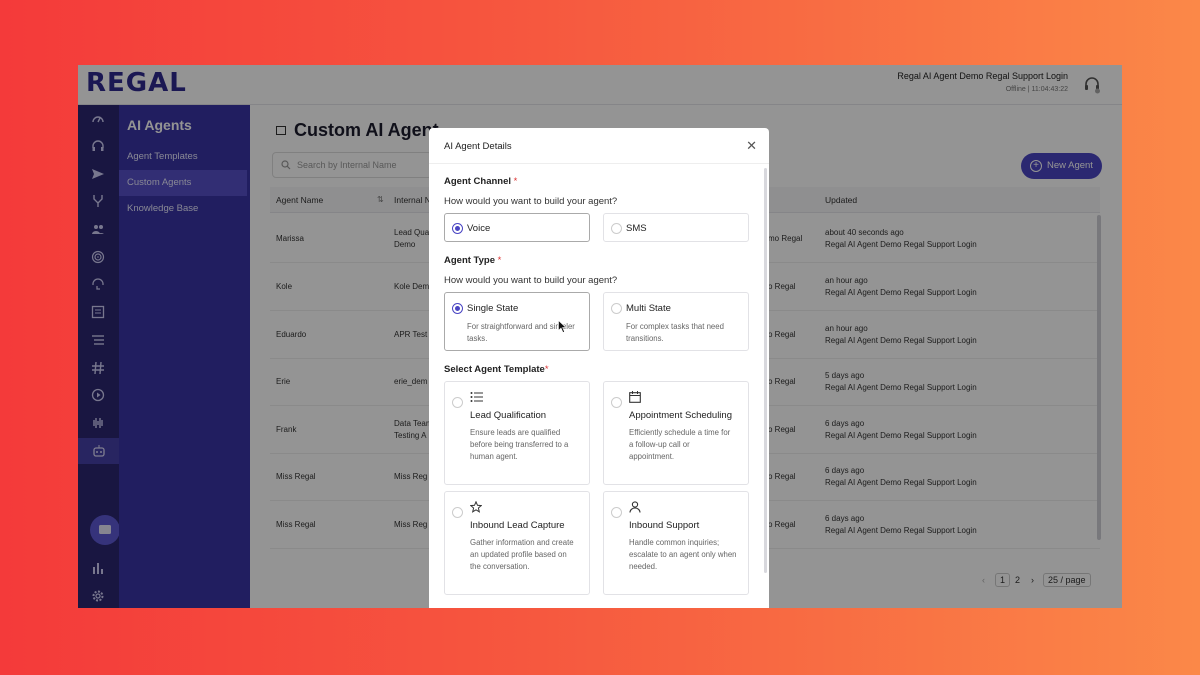 The width and height of the screenshot is (1200, 675). Describe the element at coordinates (659, 444) in the screenshot. I see `desc-line: a follow-up call or` at that location.